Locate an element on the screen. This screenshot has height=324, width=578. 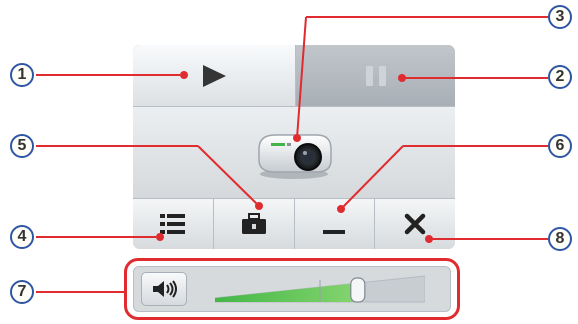
speaker-button is located at coordinates (164, 289).